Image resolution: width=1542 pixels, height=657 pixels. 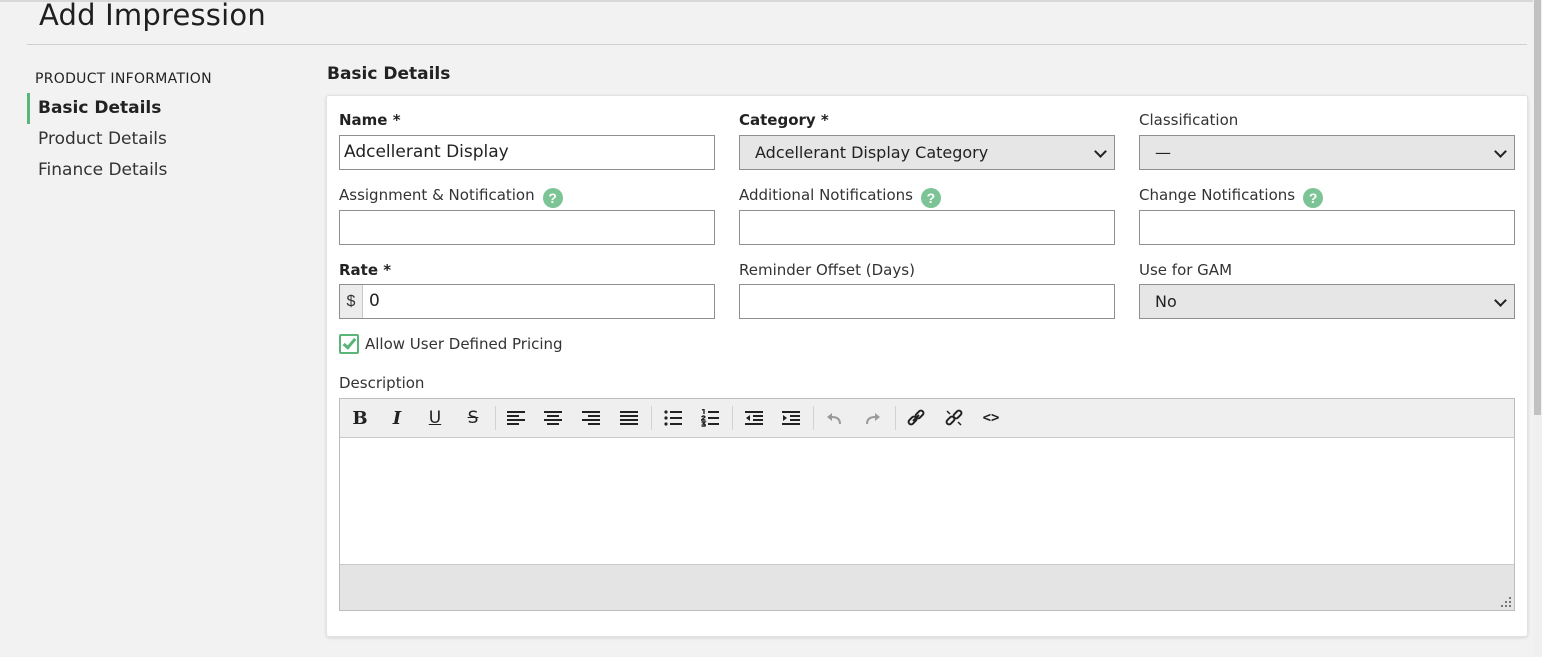 I want to click on rate-input: 0, so click(x=539, y=301).